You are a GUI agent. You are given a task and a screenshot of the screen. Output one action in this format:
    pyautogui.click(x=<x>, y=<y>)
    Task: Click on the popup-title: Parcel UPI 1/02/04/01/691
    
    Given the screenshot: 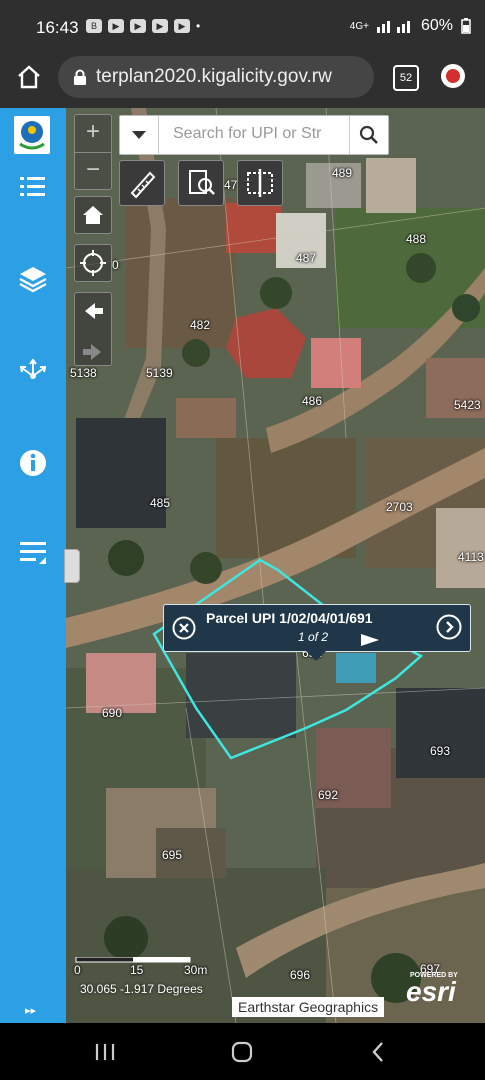 What is the action you would take?
    pyautogui.click(x=289, y=618)
    